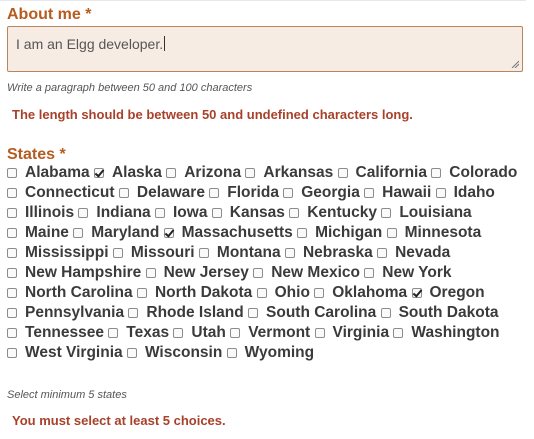 The height and width of the screenshot is (439, 534). What do you see at coordinates (312, 312) in the screenshot?
I see `state-option: South Carolina` at bounding box center [312, 312].